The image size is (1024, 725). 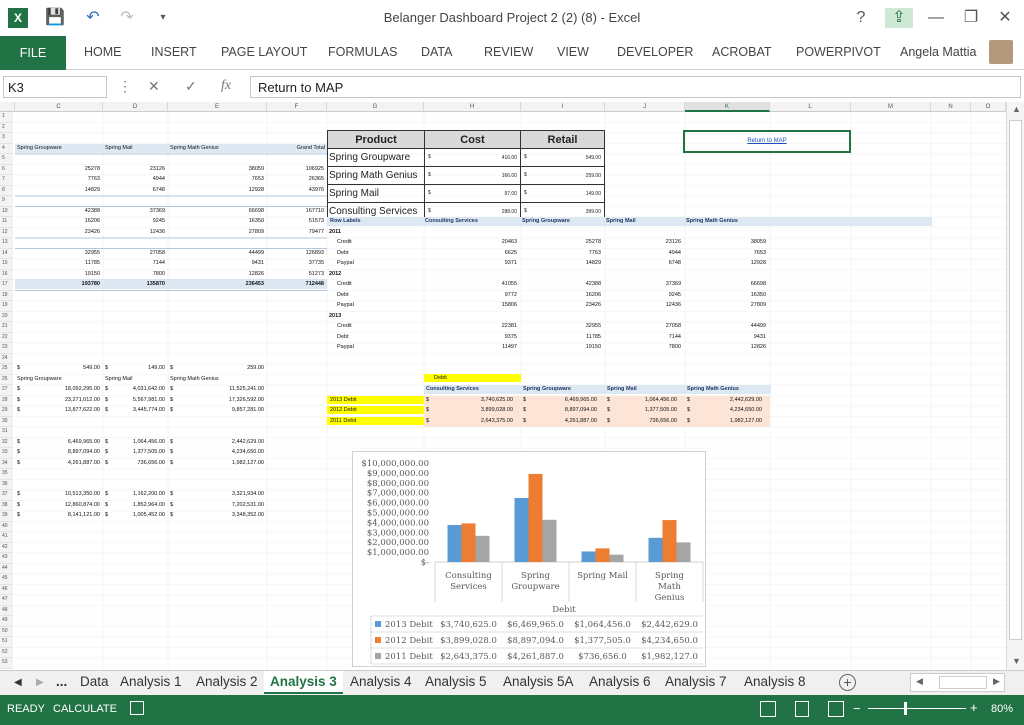 I want to click on pivot-value: 12928, so click(x=726, y=263).